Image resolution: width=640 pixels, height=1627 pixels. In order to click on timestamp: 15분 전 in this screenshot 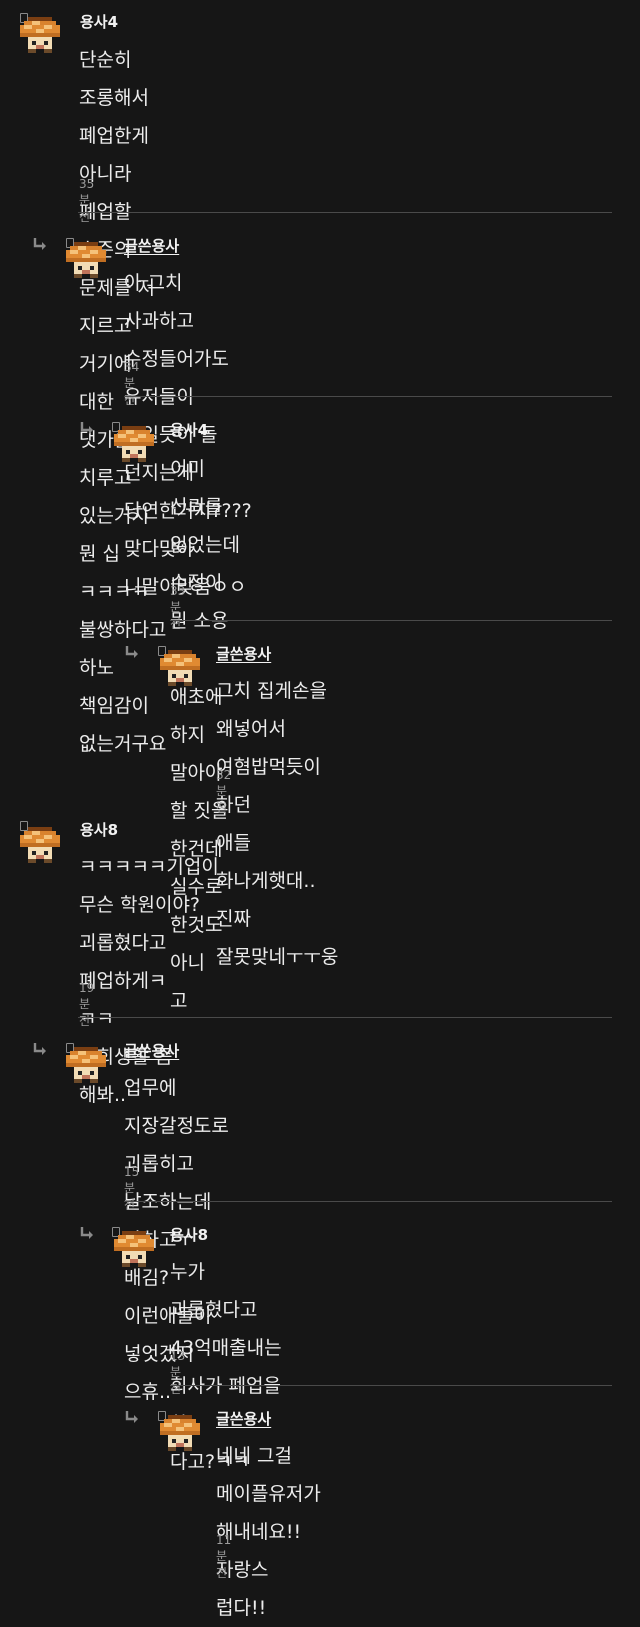, I will do `click(132, 1188)`.